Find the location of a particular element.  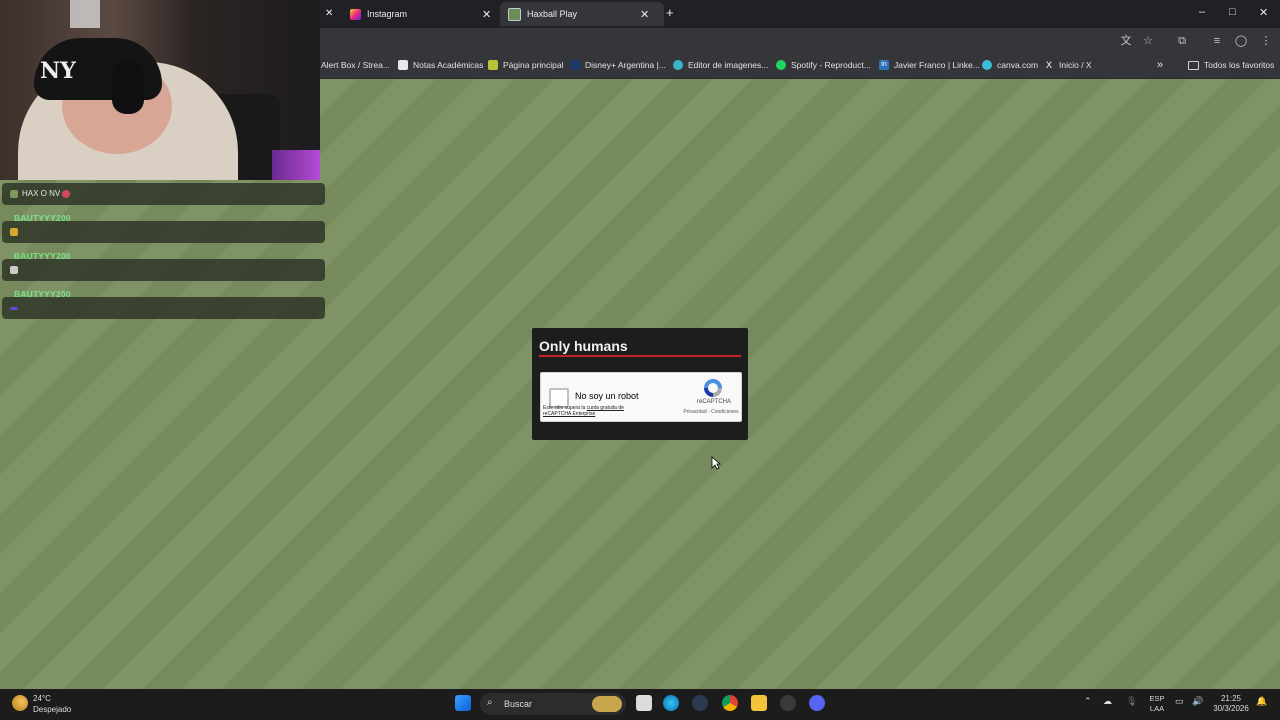

tab-label: Haxball Play is located at coordinates (552, 14).